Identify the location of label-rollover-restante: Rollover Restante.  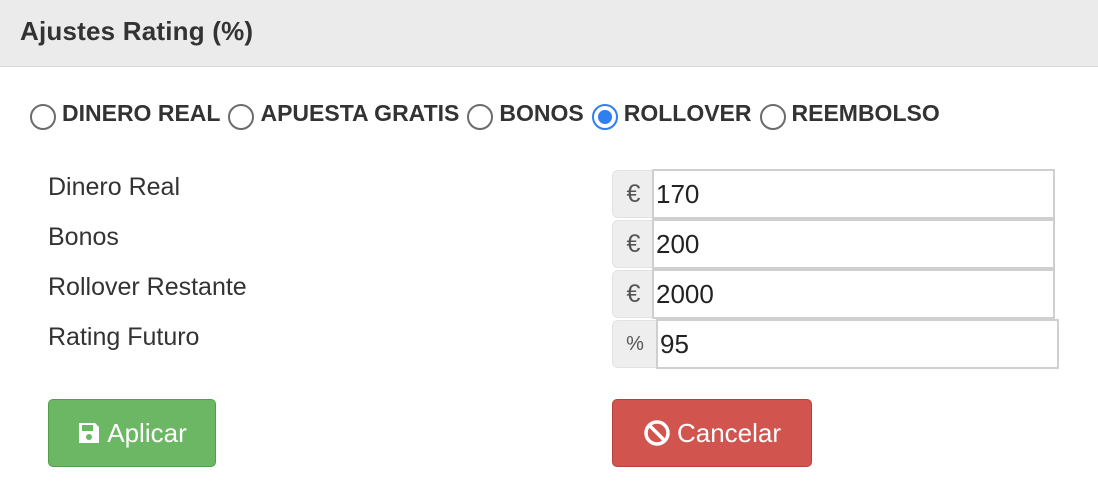
(147, 287).